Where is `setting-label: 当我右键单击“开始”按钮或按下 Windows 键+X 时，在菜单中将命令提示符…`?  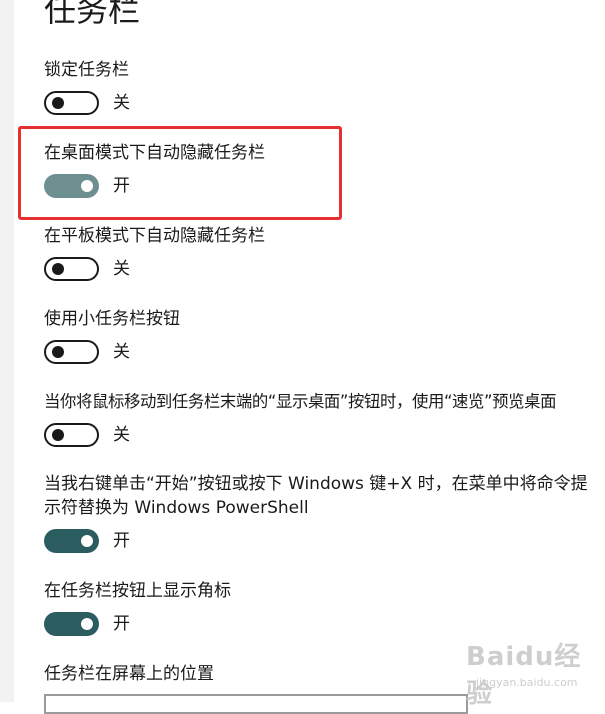
setting-label: 当我右键单击“开始”按钮或按下 Windows 键+X 时，在菜单中将命令提示符… is located at coordinates (316, 496).